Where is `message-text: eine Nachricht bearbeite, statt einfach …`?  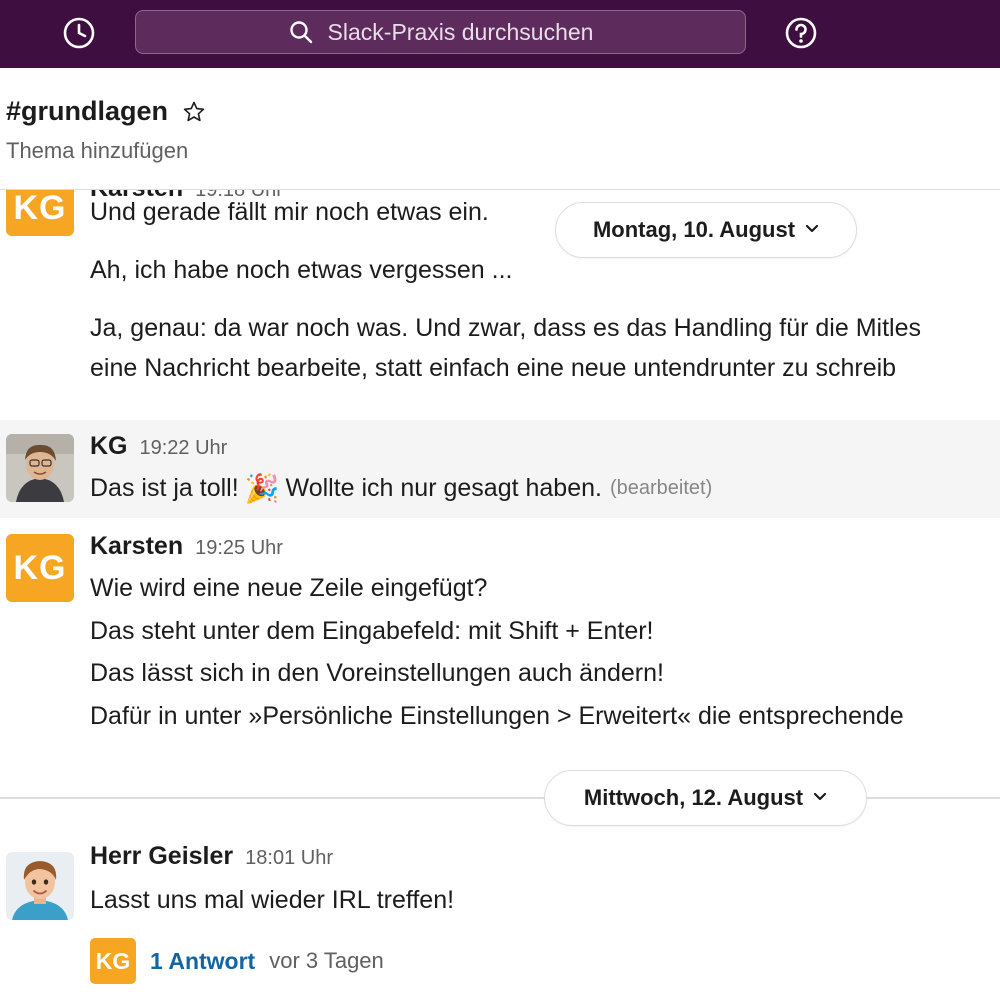
message-text: eine Nachricht bearbeite, statt einfach … is located at coordinates (493, 368).